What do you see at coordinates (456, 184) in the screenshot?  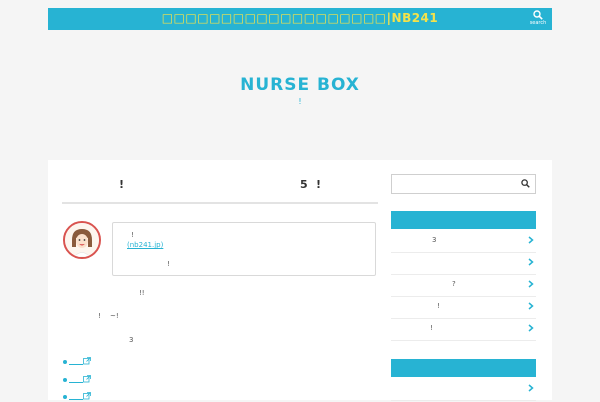 I see `sidebar-search-input` at bounding box center [456, 184].